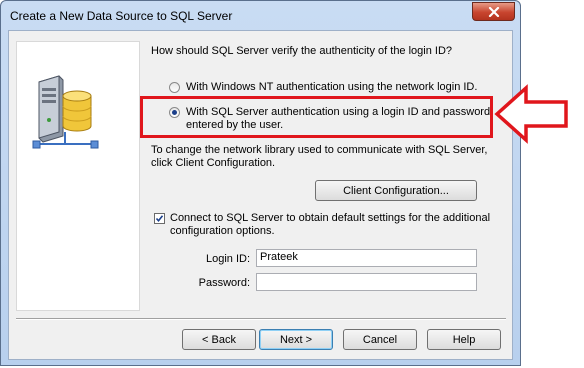 The width and height of the screenshot is (584, 368). Describe the element at coordinates (366, 282) in the screenshot. I see `password-field` at that location.